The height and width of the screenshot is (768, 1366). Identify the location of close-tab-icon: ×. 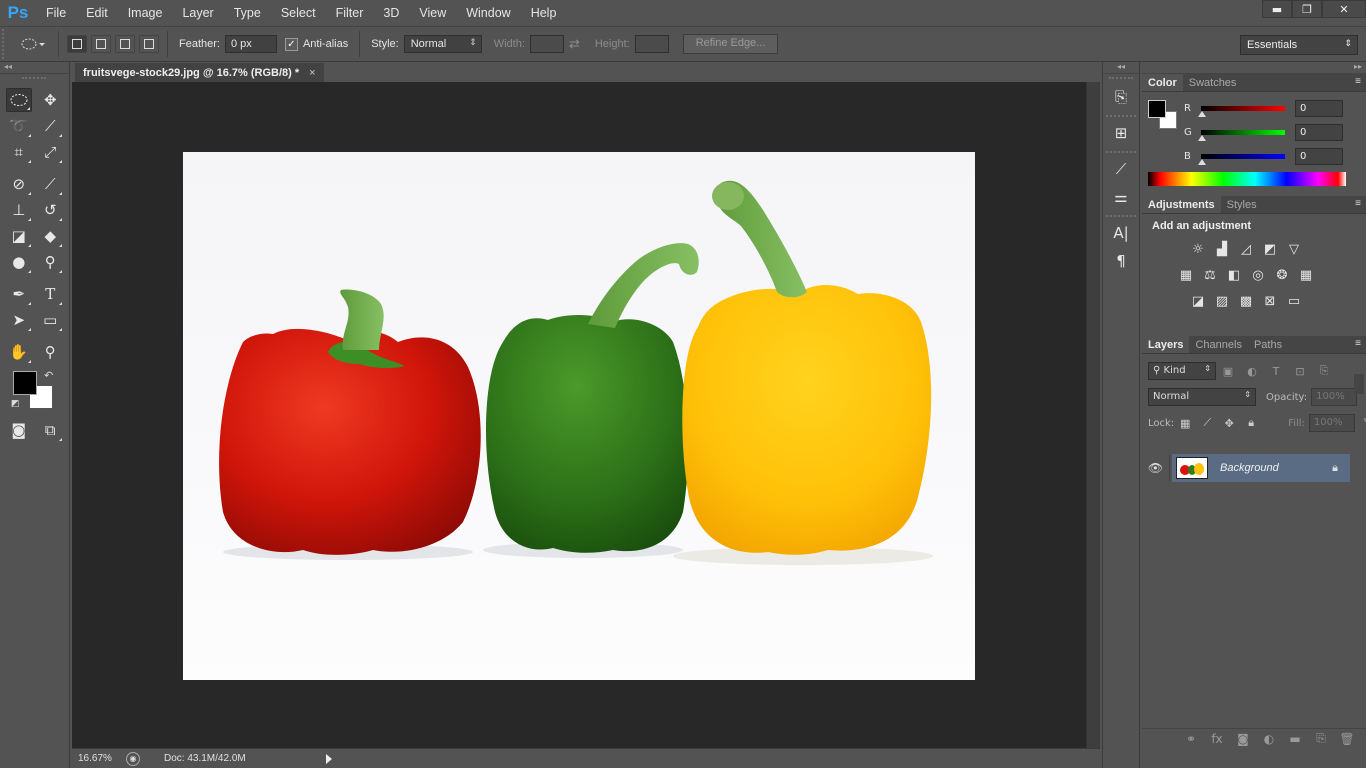
(312, 73).